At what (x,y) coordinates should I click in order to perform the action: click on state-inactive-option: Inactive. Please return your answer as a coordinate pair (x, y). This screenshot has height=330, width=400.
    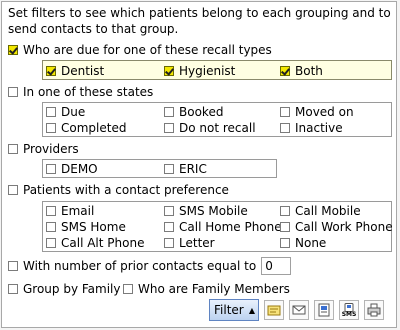
    Looking at the image, I should click on (311, 128).